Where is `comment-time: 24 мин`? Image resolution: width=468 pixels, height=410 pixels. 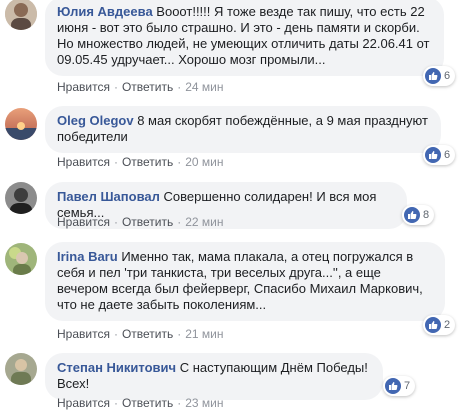
comment-time: 24 мин is located at coordinates (204, 87).